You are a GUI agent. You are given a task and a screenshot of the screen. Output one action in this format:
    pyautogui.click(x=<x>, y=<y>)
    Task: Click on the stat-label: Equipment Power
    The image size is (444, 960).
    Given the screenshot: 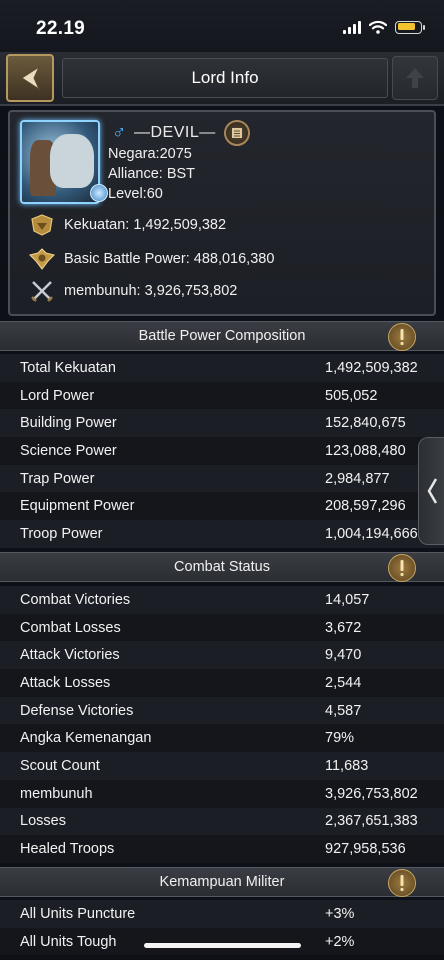 What is the action you would take?
    pyautogui.click(x=77, y=506)
    